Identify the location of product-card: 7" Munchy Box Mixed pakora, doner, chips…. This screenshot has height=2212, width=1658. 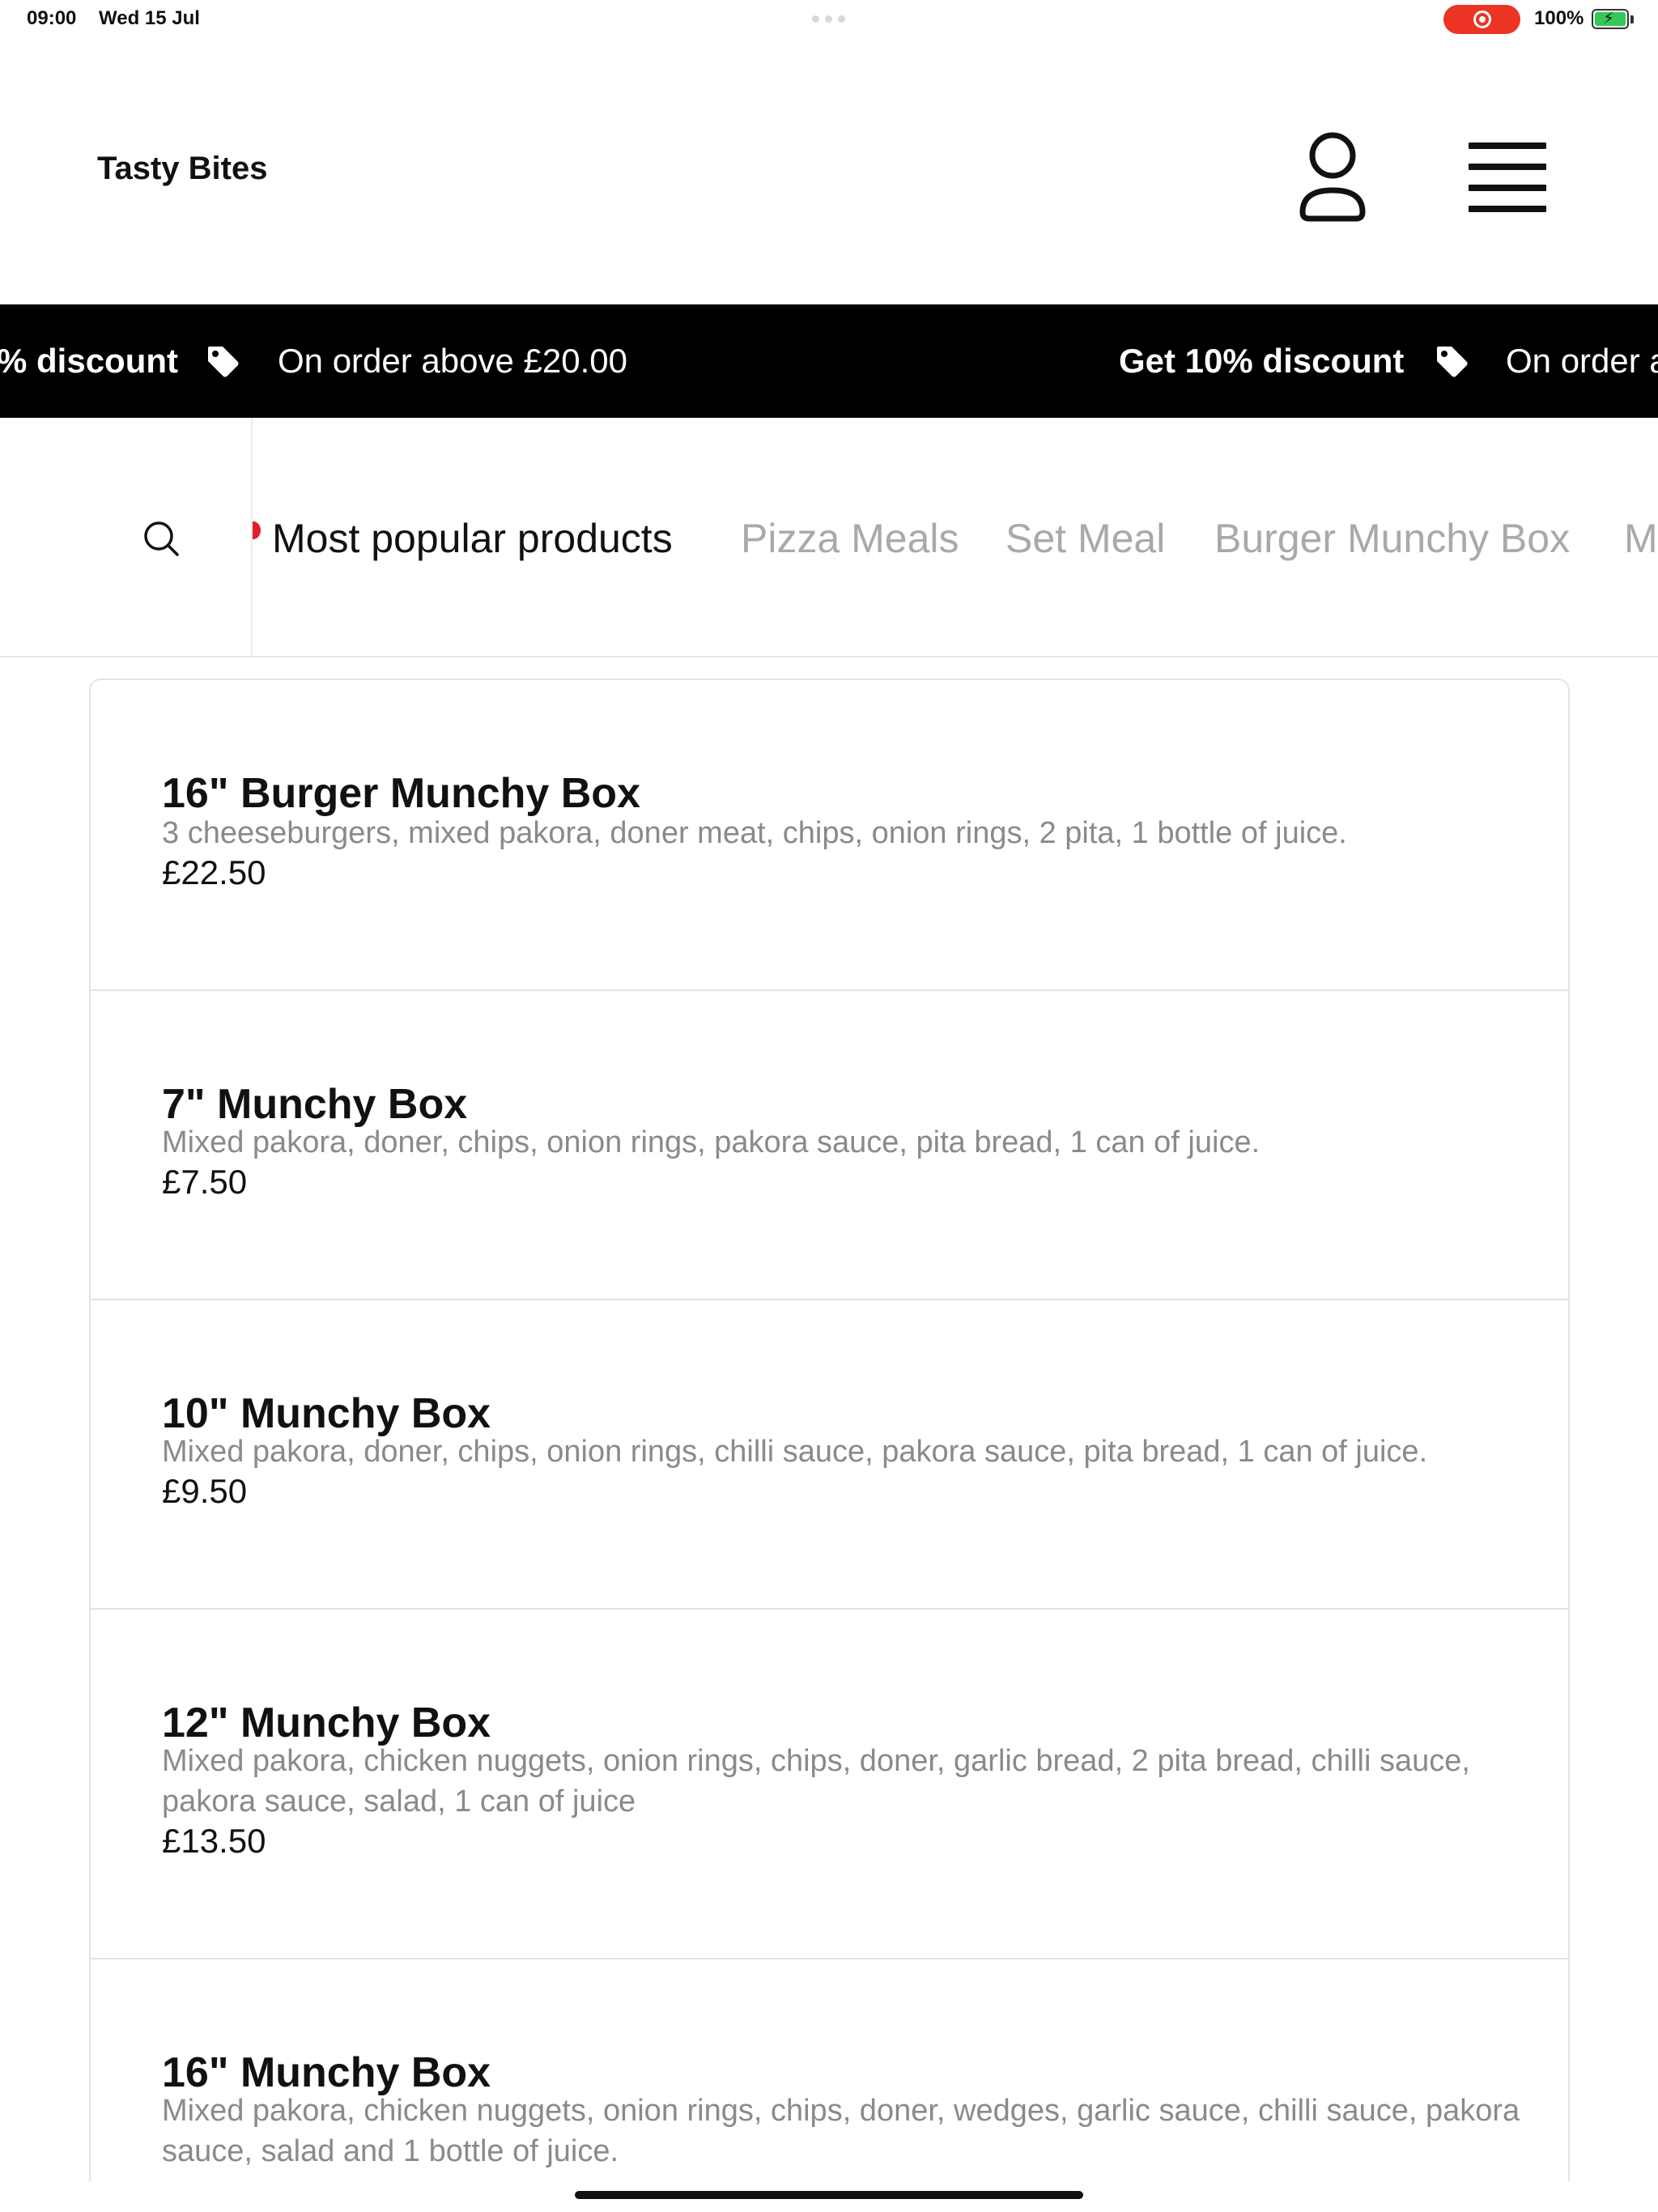
(829, 1146).